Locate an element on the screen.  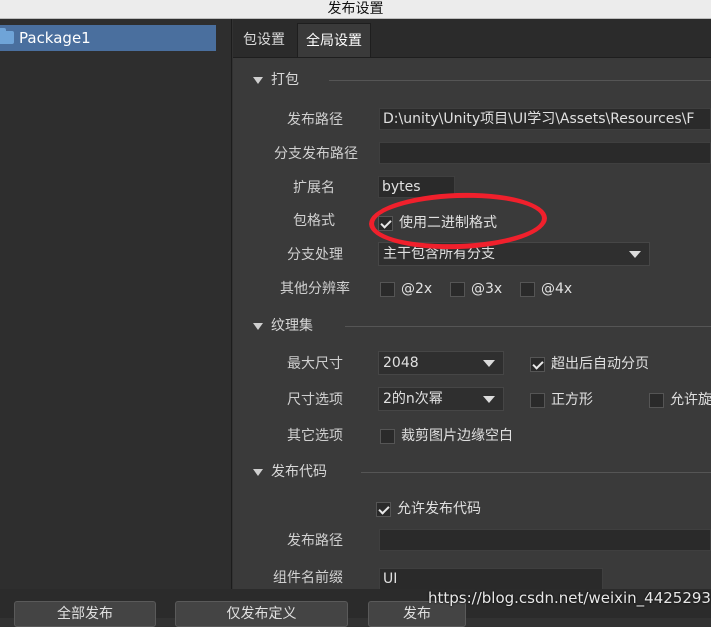
res-4x-label: @4x is located at coordinates (557, 289).